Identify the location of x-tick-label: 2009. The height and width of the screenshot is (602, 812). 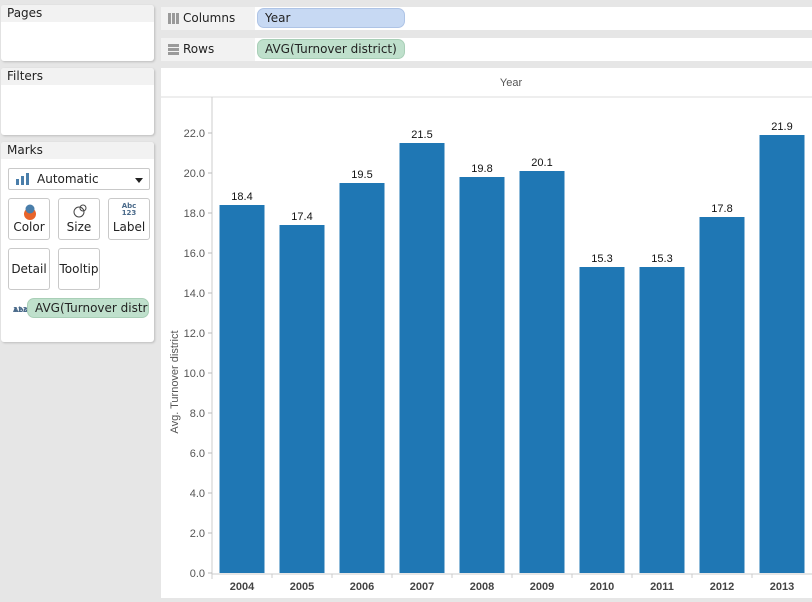
(542, 587).